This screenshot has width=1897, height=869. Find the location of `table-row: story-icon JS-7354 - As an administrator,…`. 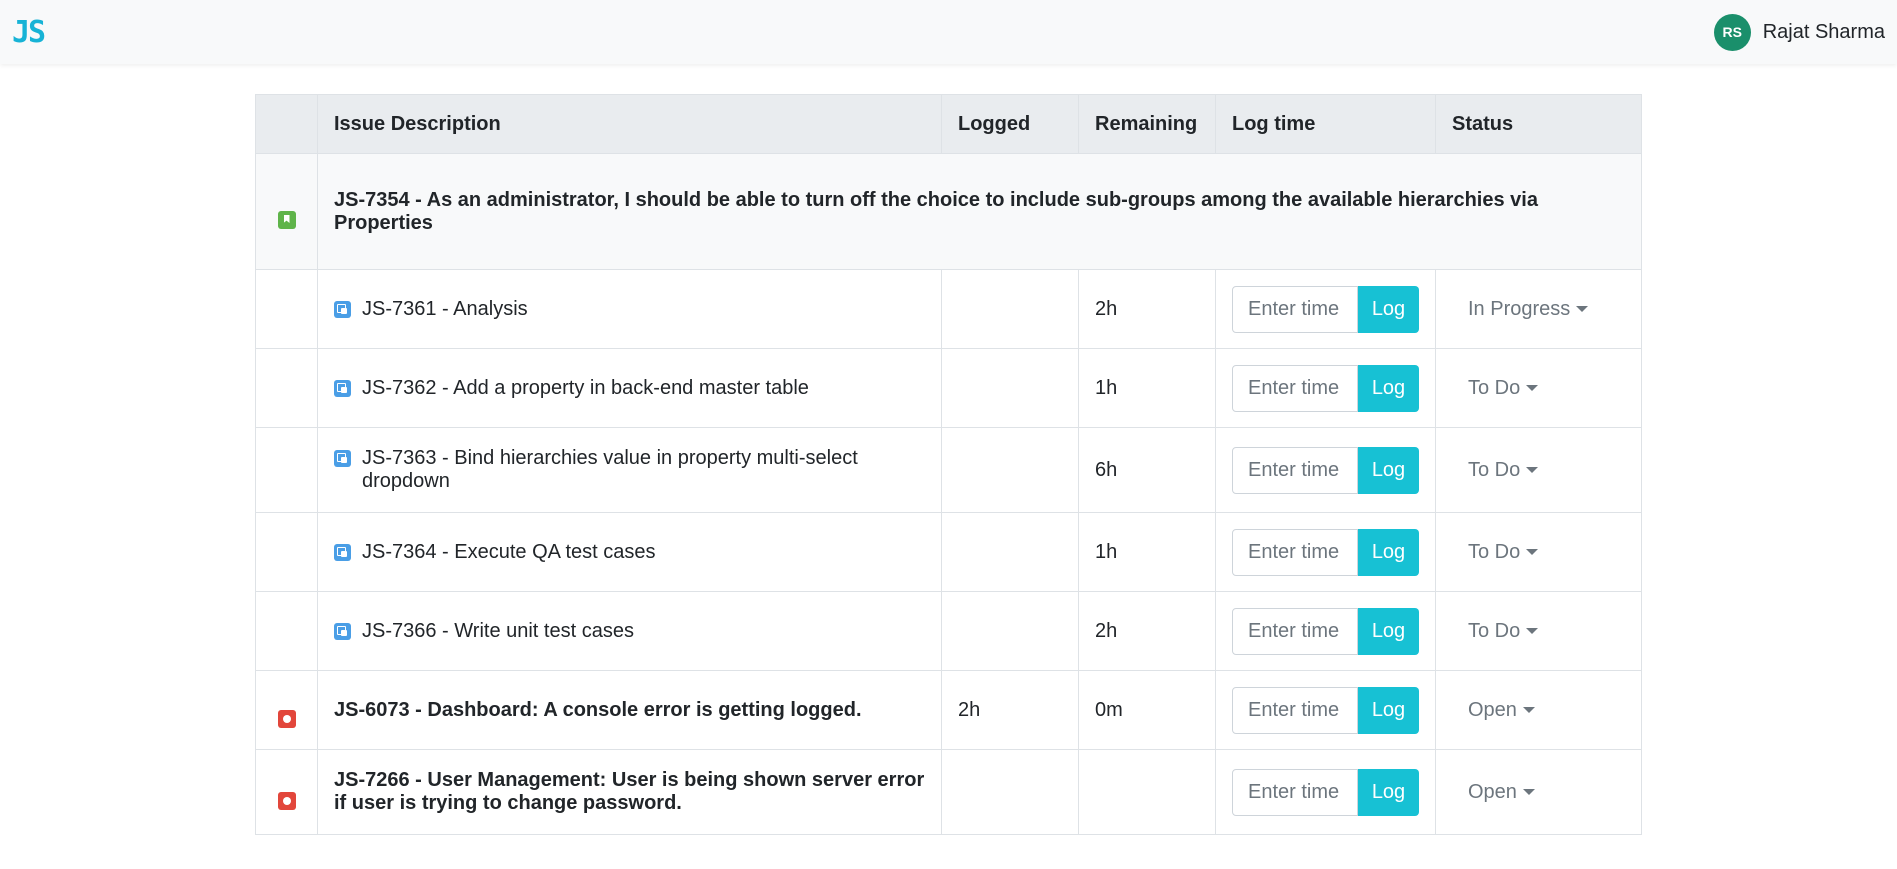

table-row: story-icon JS-7354 - As an administrator,… is located at coordinates (948, 211).